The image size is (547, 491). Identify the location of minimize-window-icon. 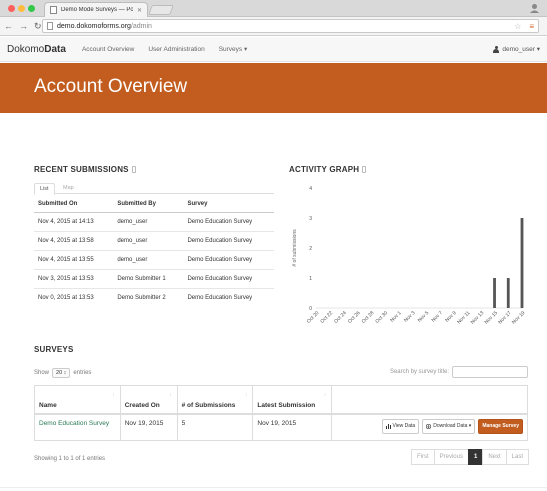
(21, 8).